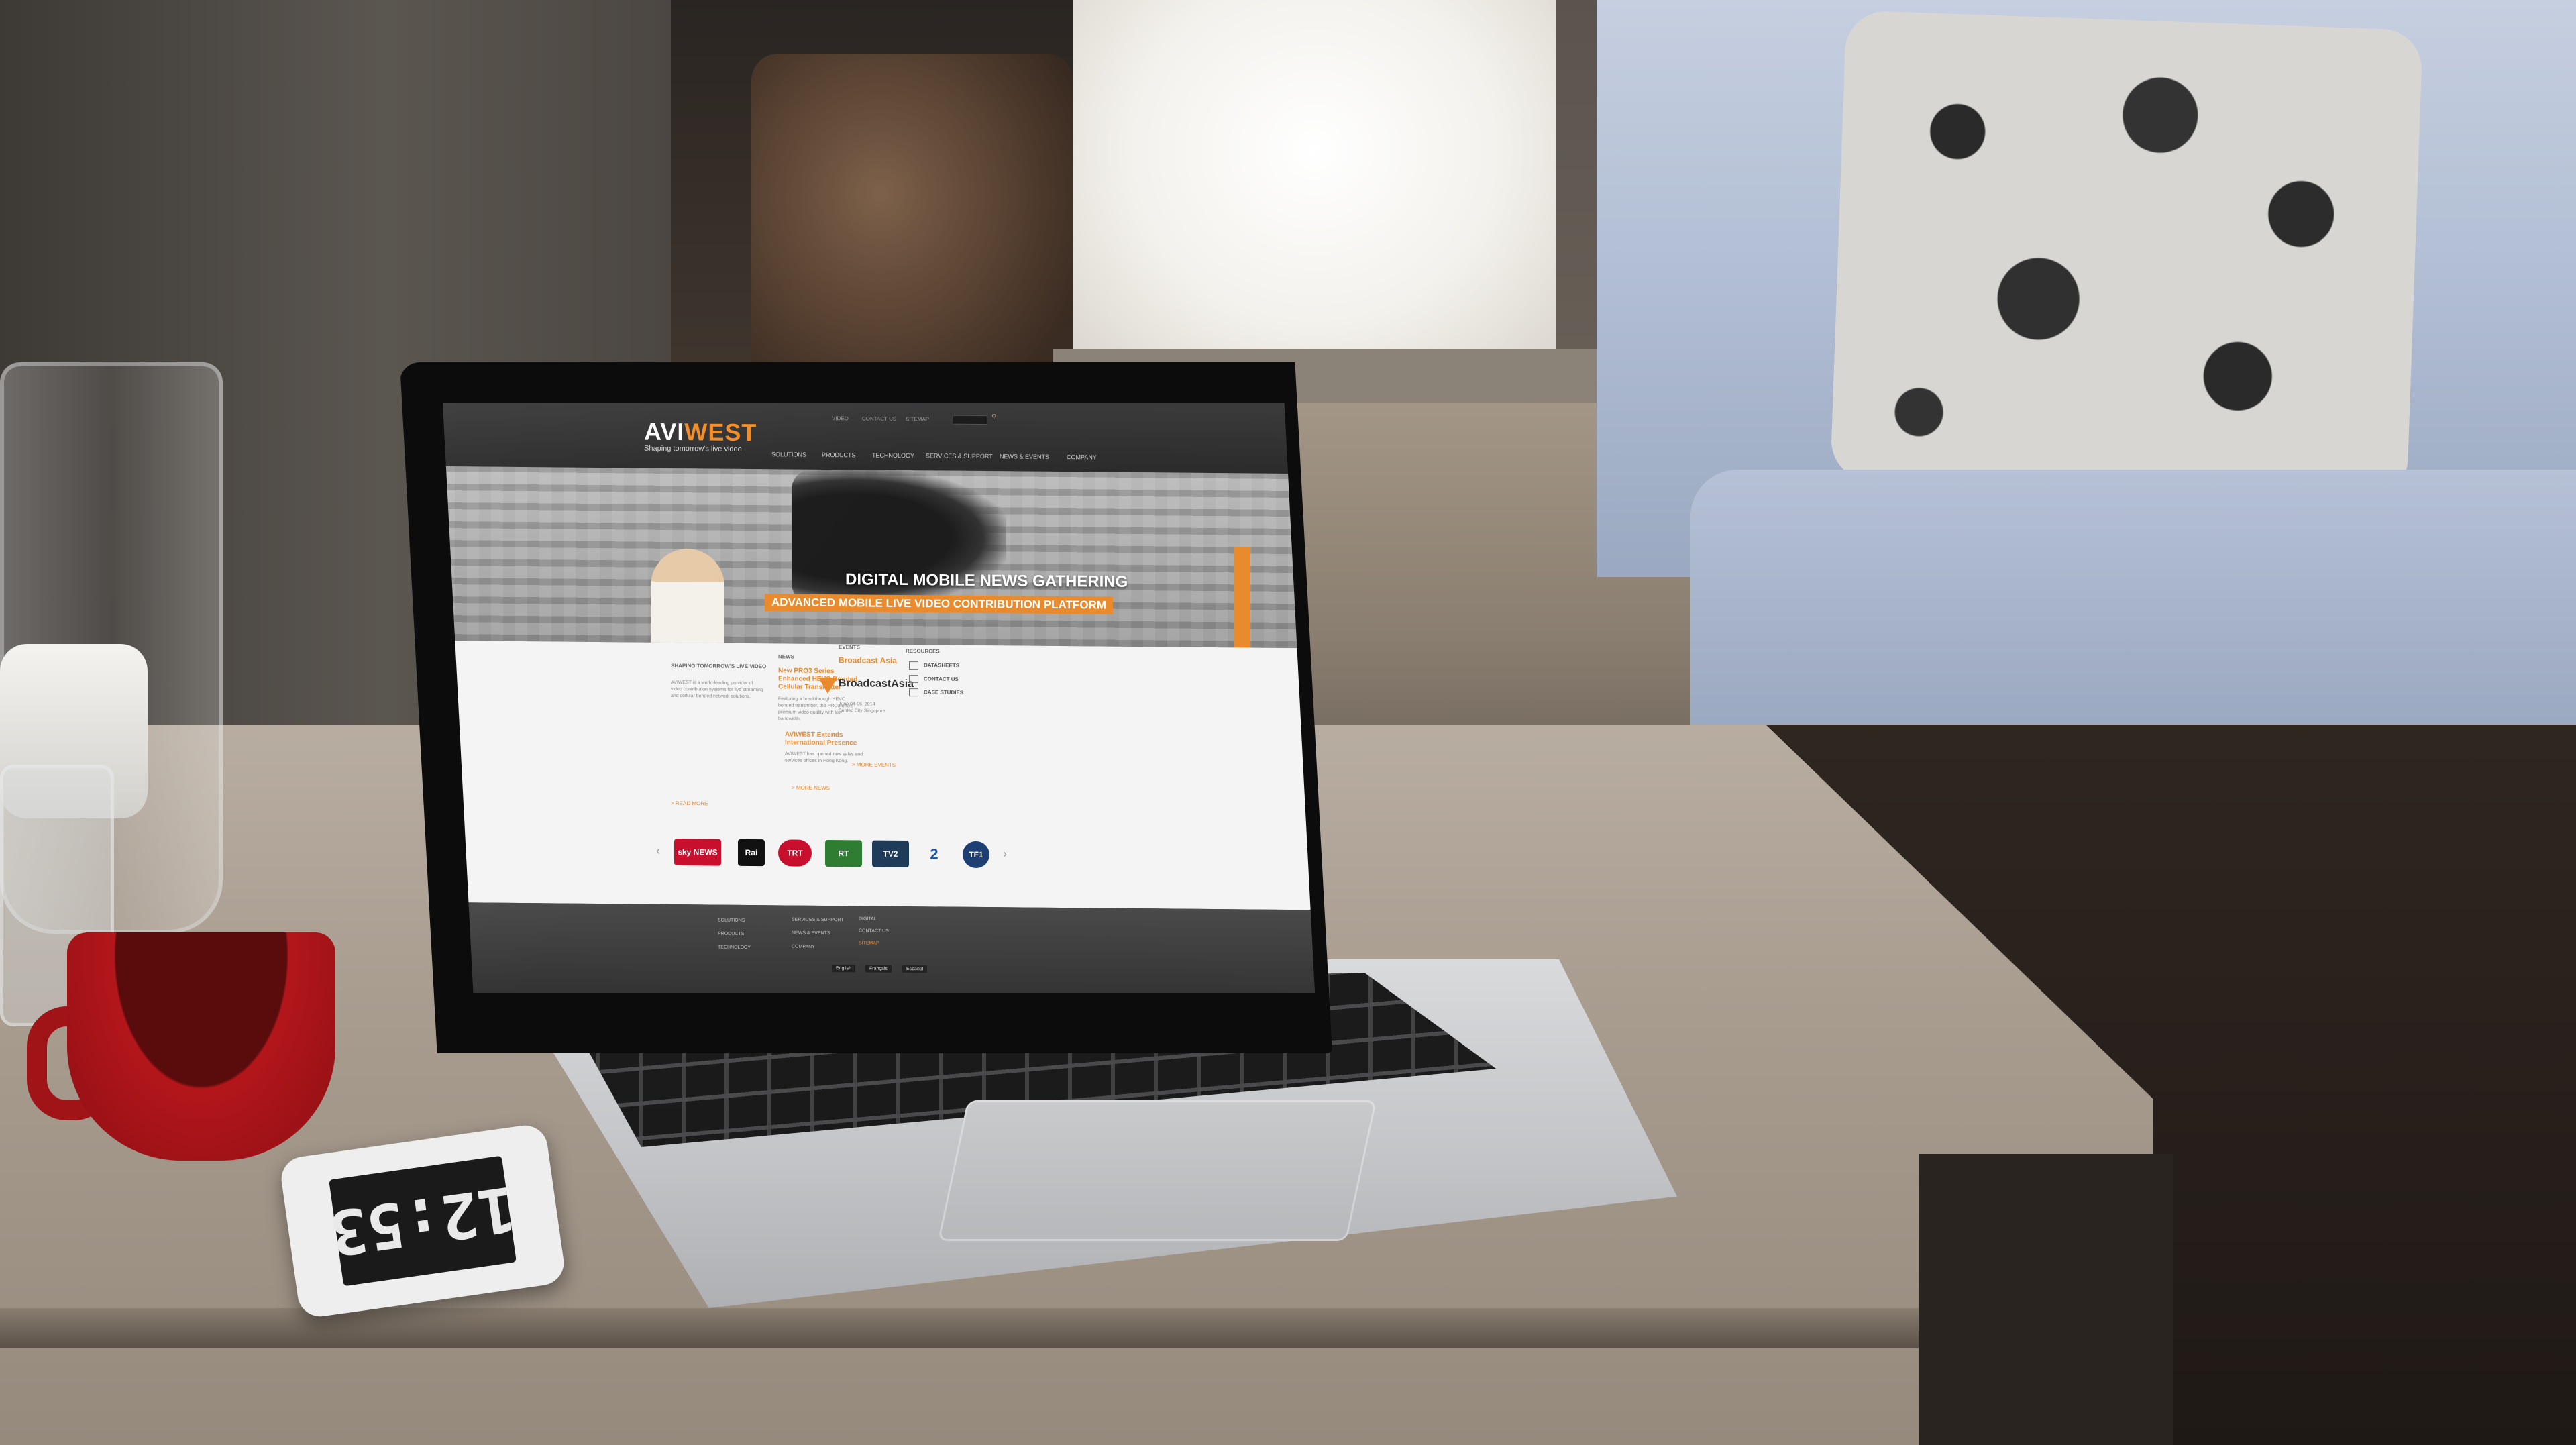 The image size is (2576, 1445). I want to click on lang-english: English, so click(843, 969).